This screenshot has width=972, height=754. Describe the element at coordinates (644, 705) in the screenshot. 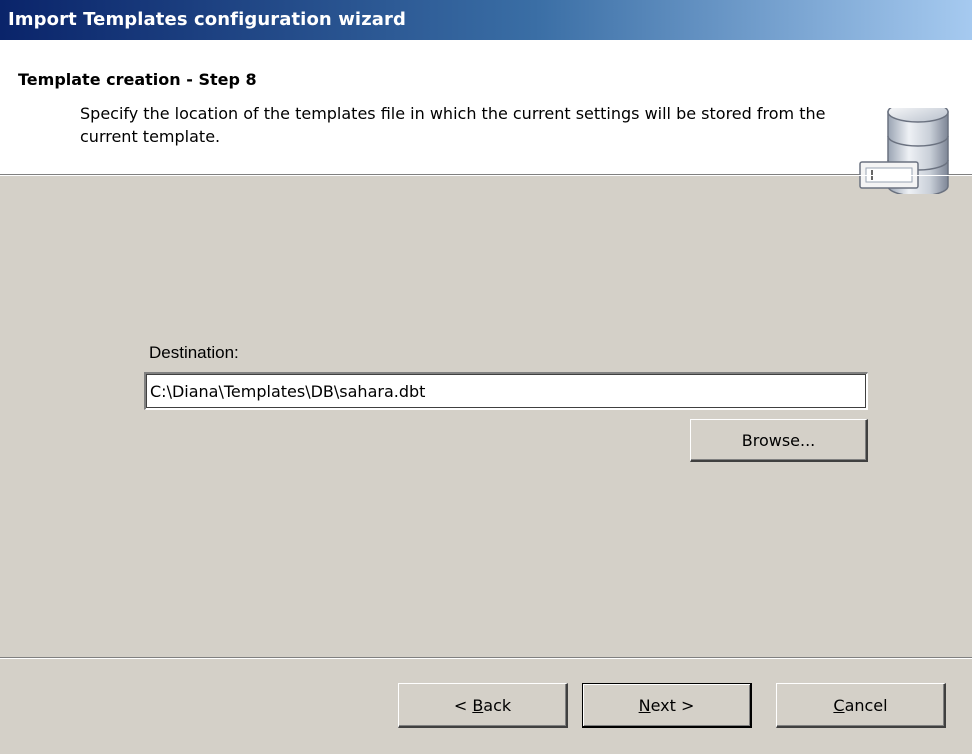

I see `next-accelerator: N` at that location.